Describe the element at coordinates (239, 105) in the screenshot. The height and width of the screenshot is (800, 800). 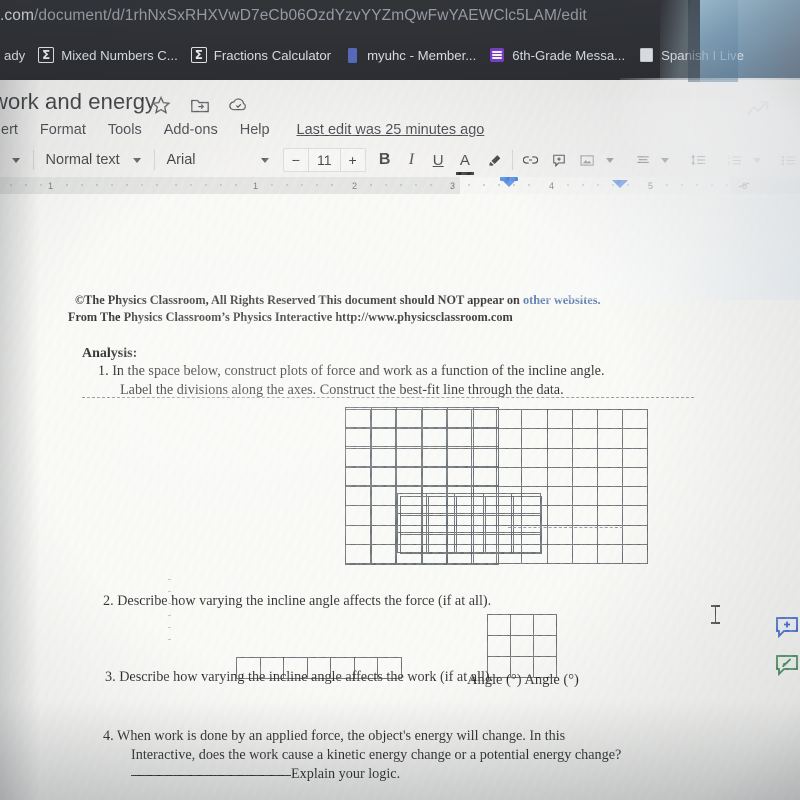
I see `cloud-saved-icon` at that location.